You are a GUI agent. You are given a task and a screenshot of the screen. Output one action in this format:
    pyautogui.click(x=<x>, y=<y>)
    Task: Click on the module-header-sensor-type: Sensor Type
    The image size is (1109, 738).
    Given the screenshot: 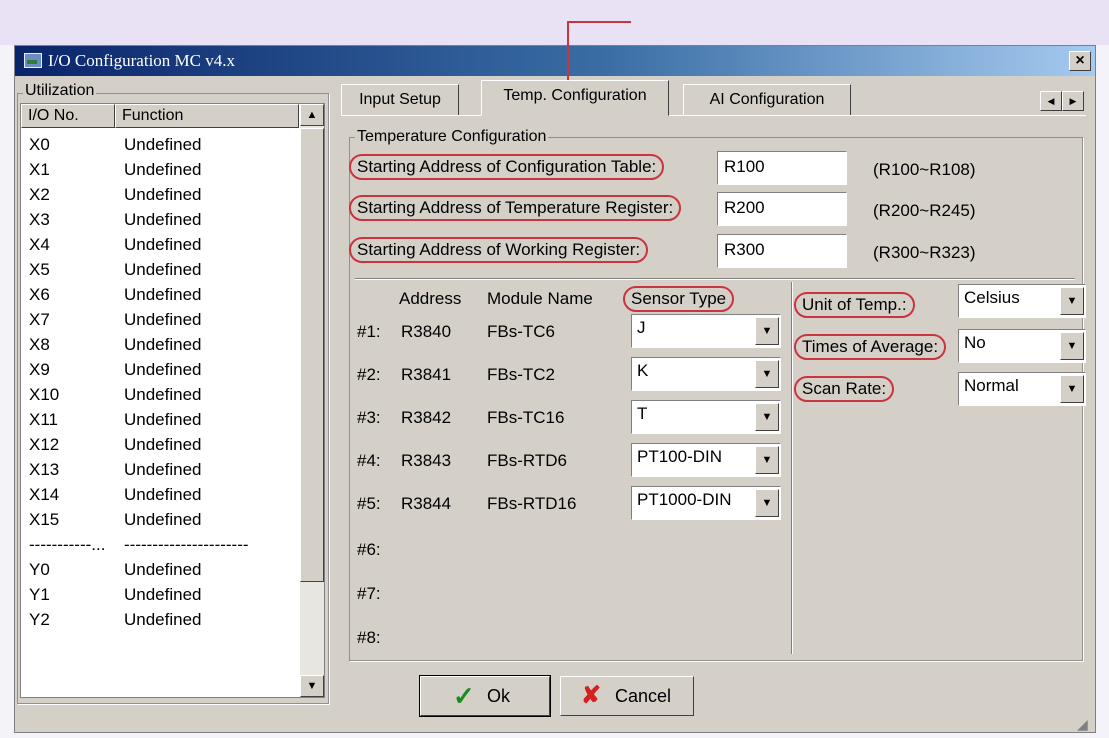 What is the action you would take?
    pyautogui.click(x=679, y=299)
    